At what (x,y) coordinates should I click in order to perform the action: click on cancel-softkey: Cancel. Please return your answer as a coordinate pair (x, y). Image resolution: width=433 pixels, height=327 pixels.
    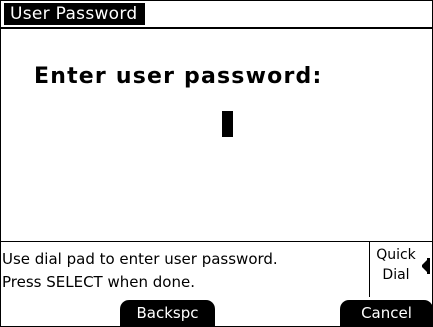
    Looking at the image, I should click on (386, 313).